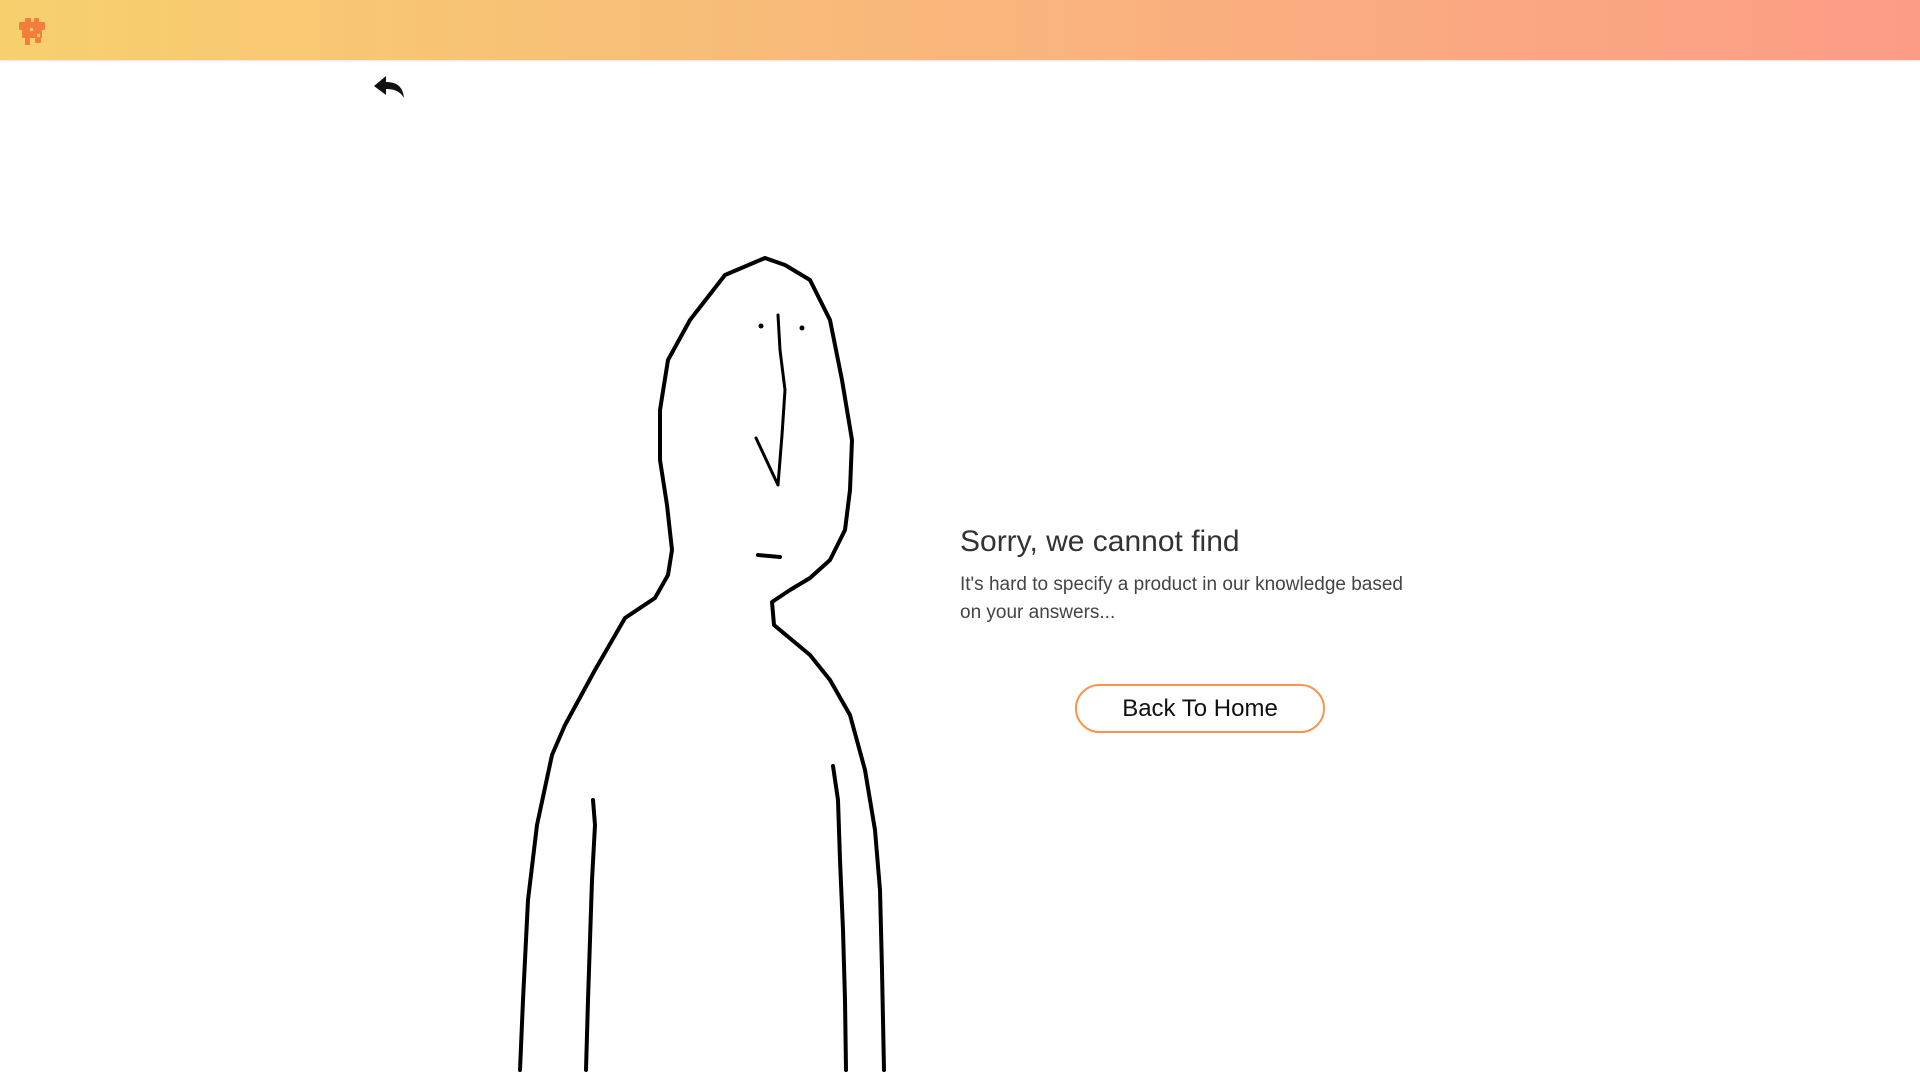  Describe the element at coordinates (770, 400) in the screenshot. I see `figure-nose` at that location.